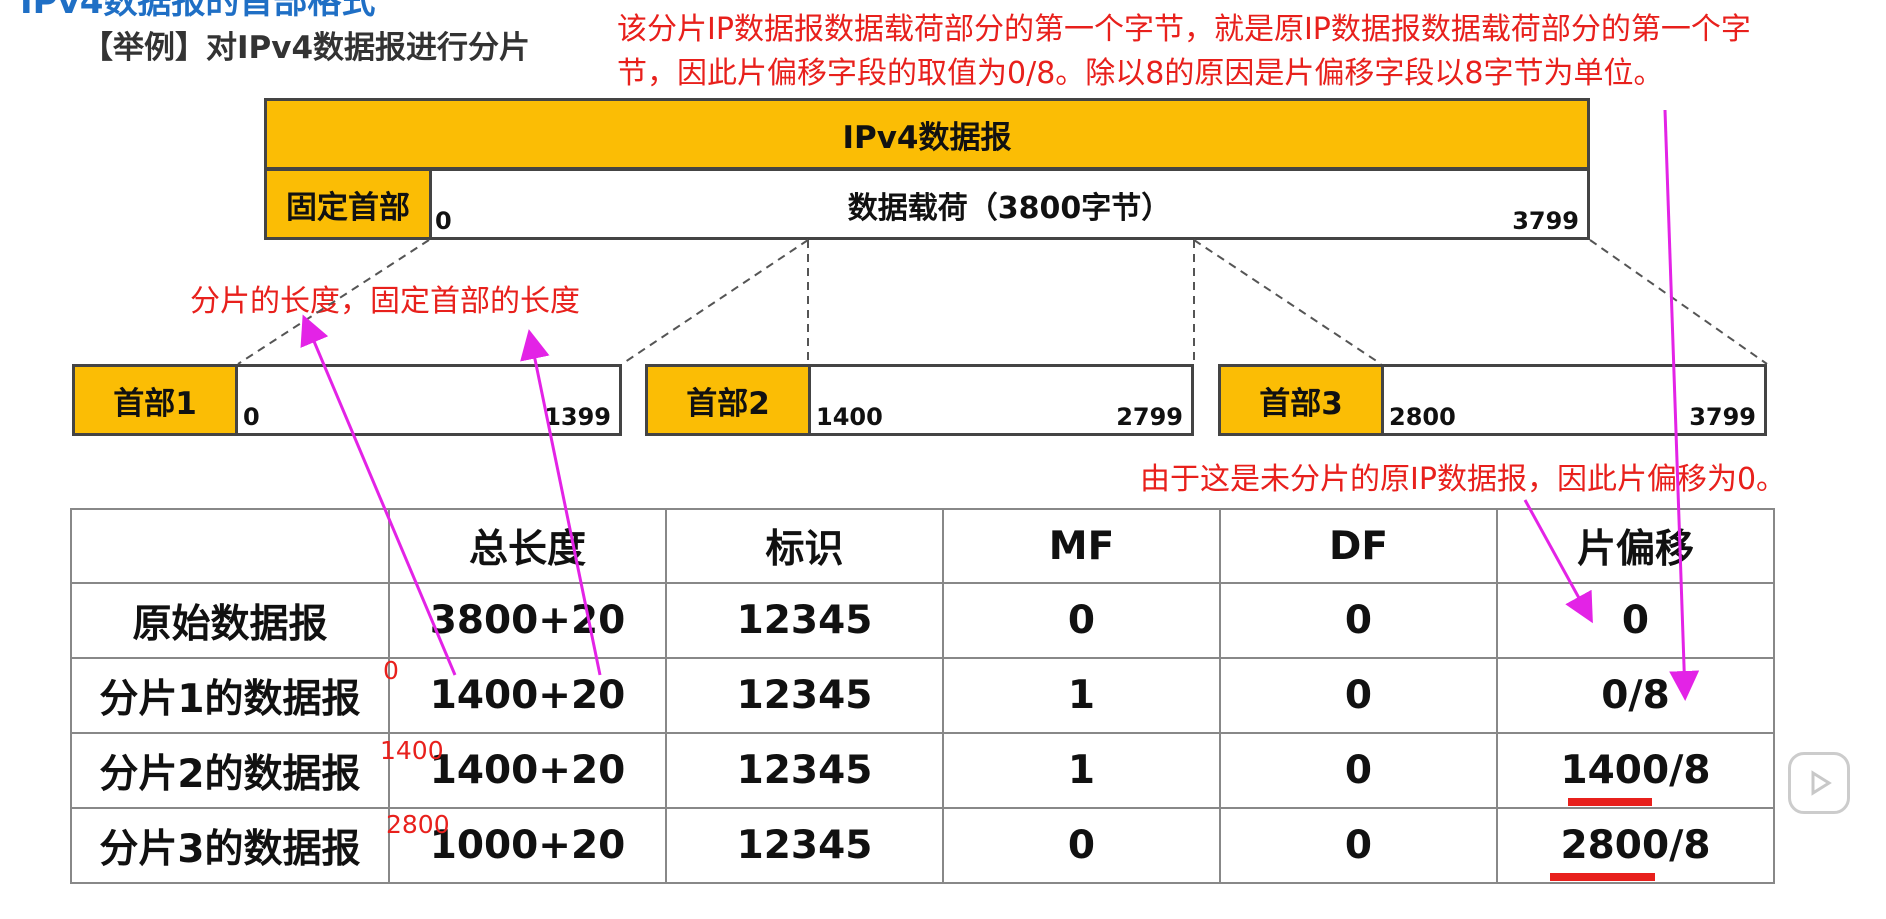 Image resolution: width=1886 pixels, height=919 pixels. I want to click on fragment1-start: 0, so click(251, 417).